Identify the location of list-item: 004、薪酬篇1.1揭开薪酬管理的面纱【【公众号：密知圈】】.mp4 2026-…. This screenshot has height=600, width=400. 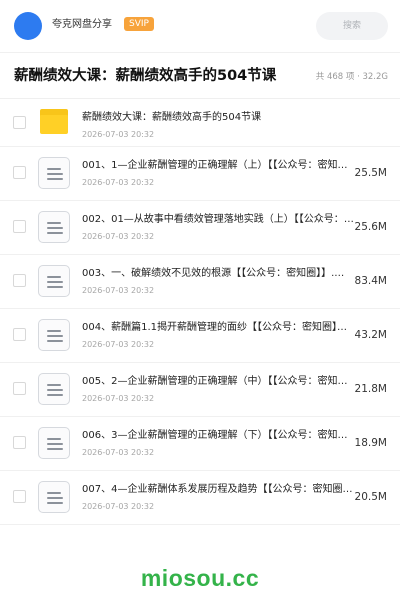
(200, 336).